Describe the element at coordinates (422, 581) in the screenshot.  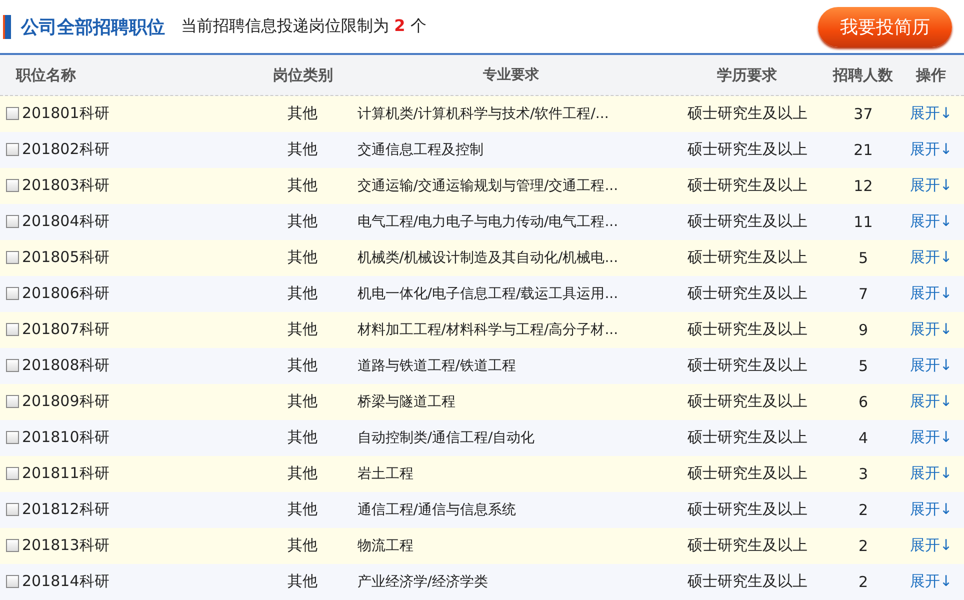
I see `major-cell-text: 产业经济学/经济学类` at that location.